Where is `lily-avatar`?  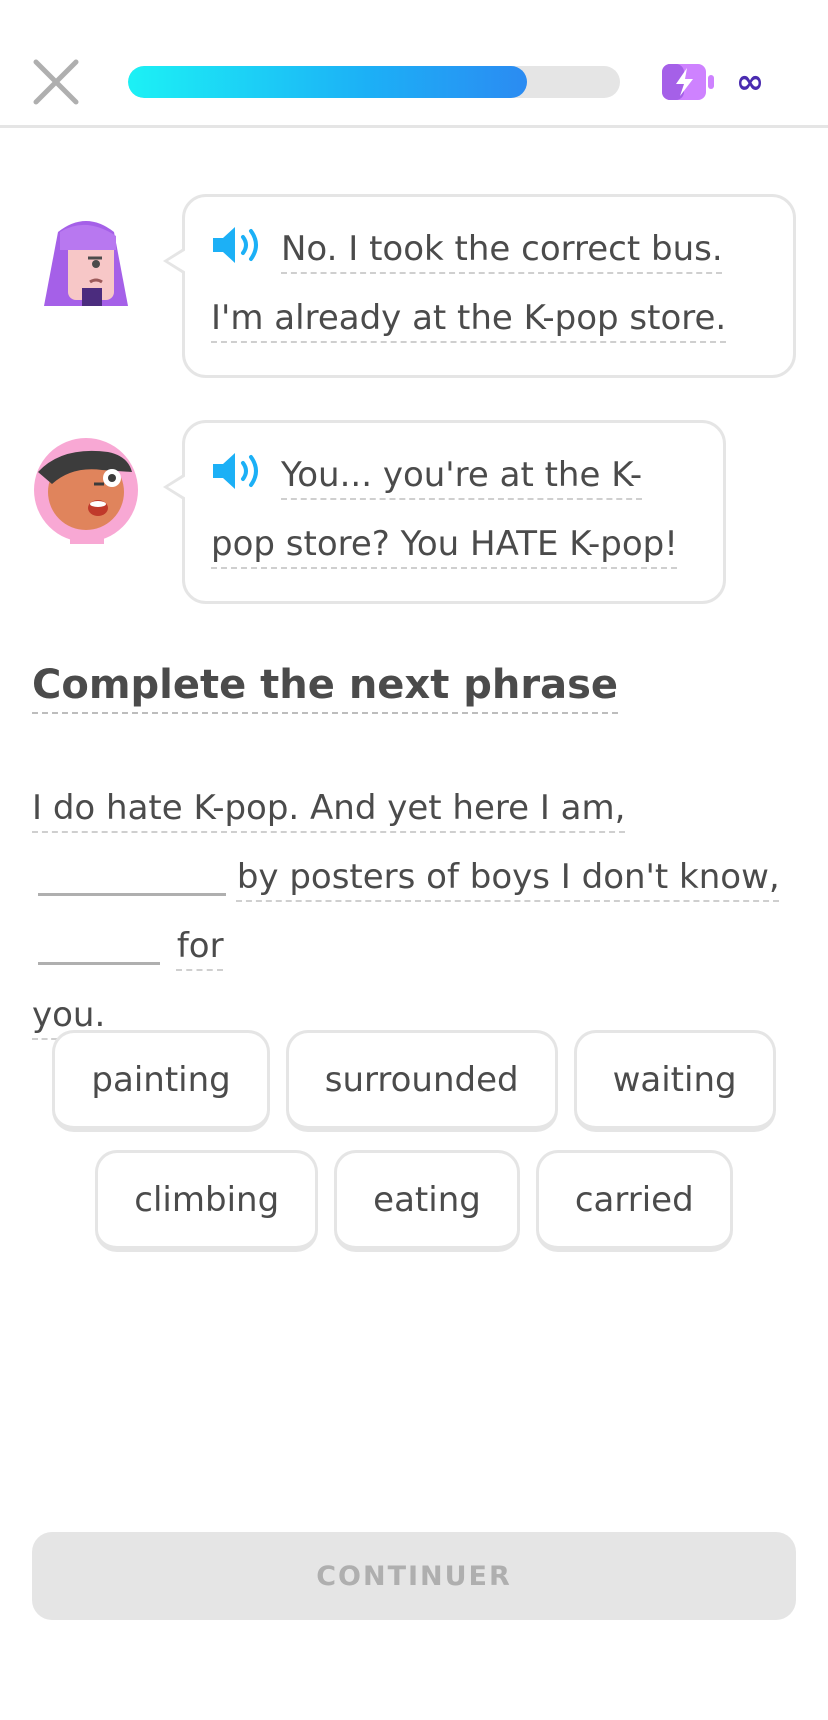
lily-avatar is located at coordinates (86, 266).